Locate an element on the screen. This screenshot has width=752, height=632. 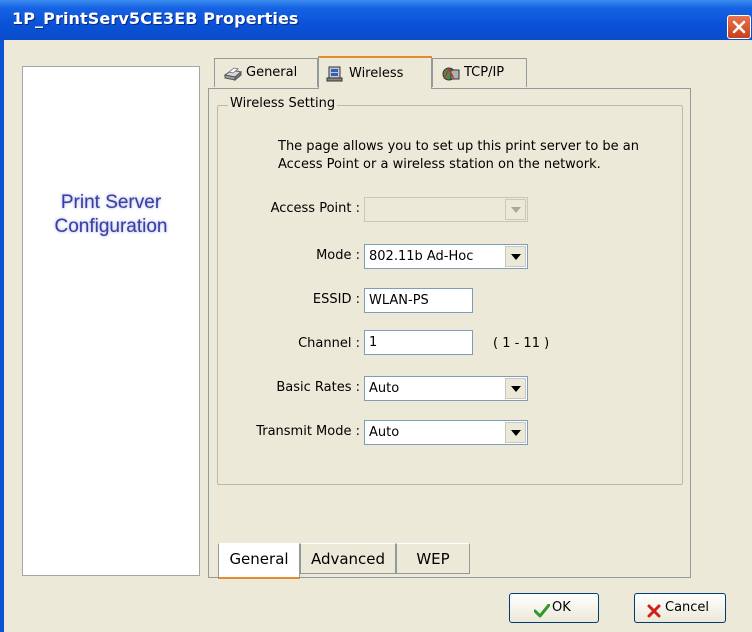
tab-tcpip-label: TCP/IP is located at coordinates (484, 72).